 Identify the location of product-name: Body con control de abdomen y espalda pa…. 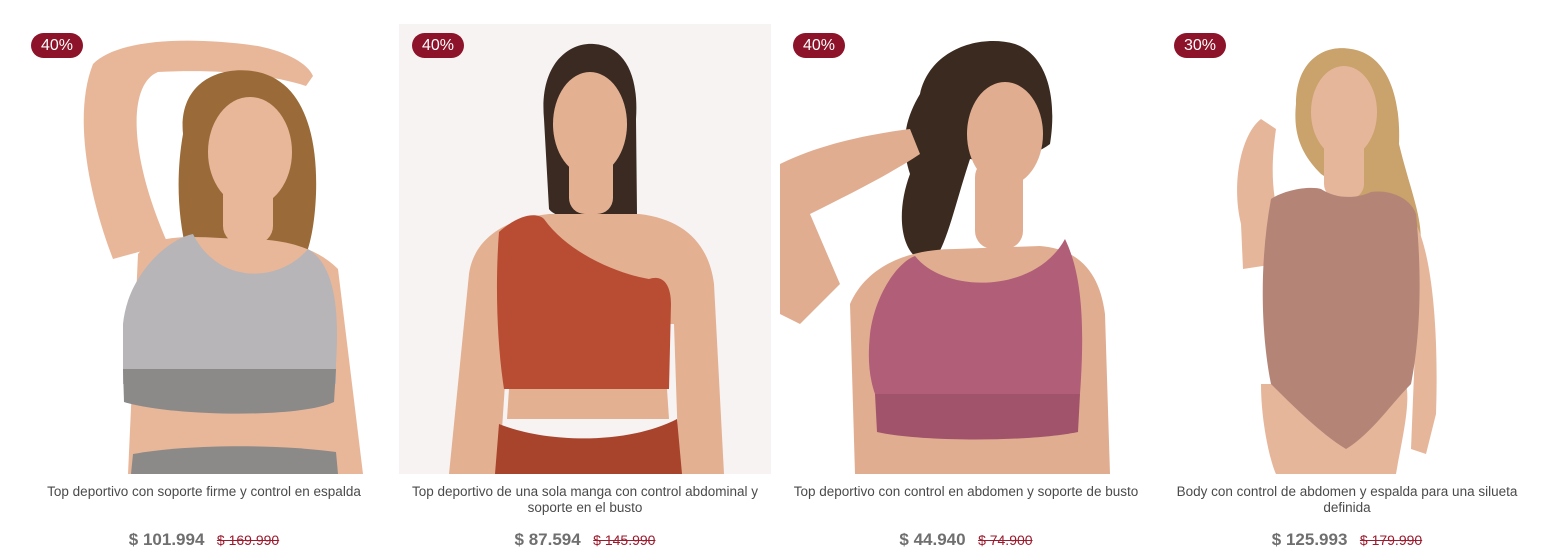
(1347, 500).